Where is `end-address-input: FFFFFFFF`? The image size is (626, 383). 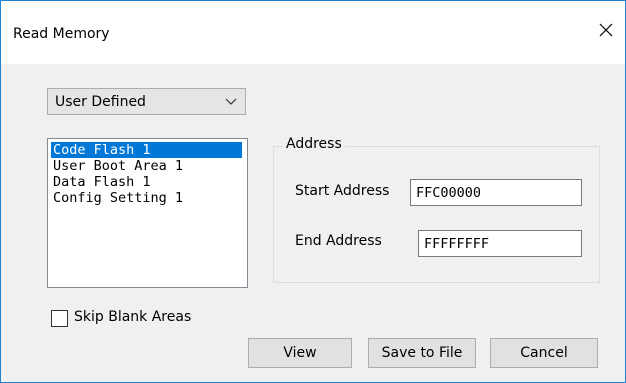 end-address-input: FFFFFFFF is located at coordinates (500, 243).